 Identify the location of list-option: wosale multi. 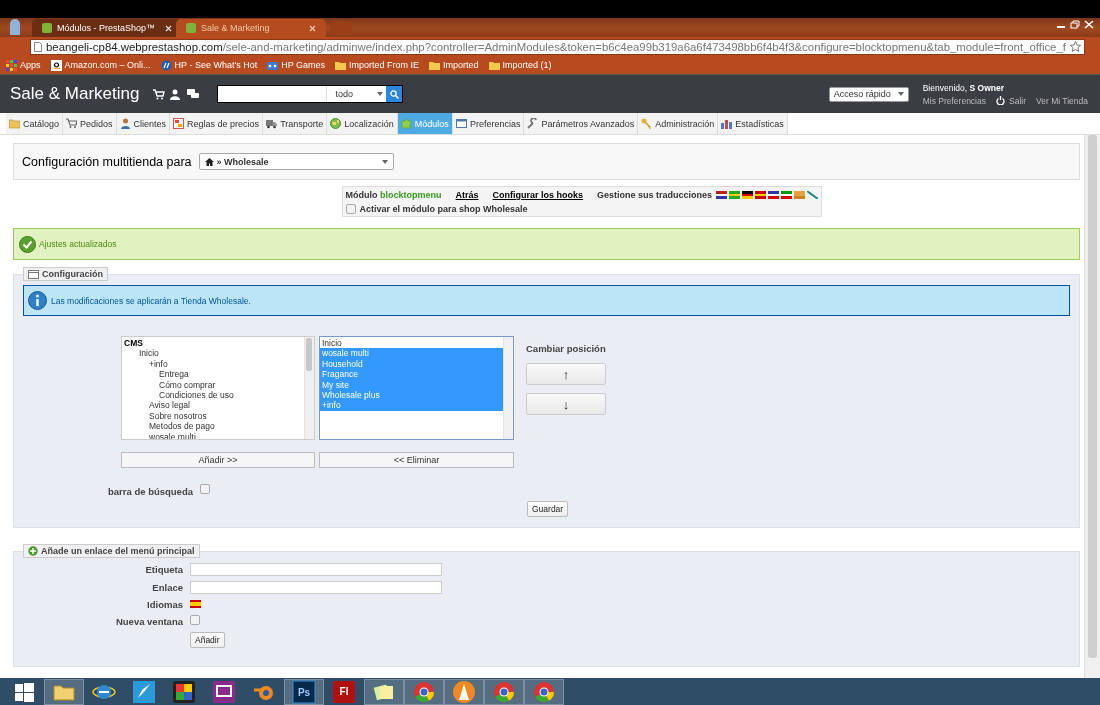
(213, 435).